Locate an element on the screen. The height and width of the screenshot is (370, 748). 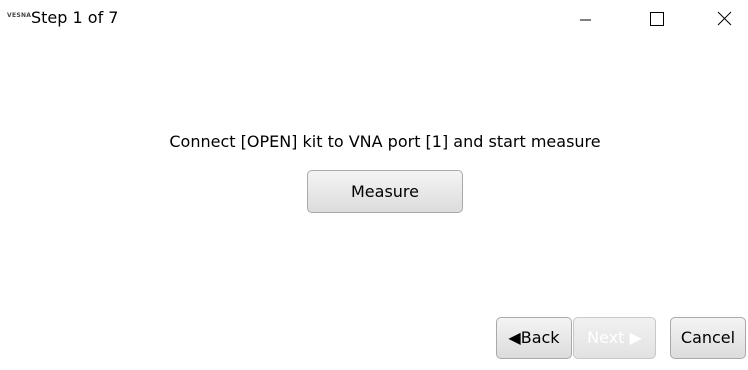
close-icon is located at coordinates (724, 18).